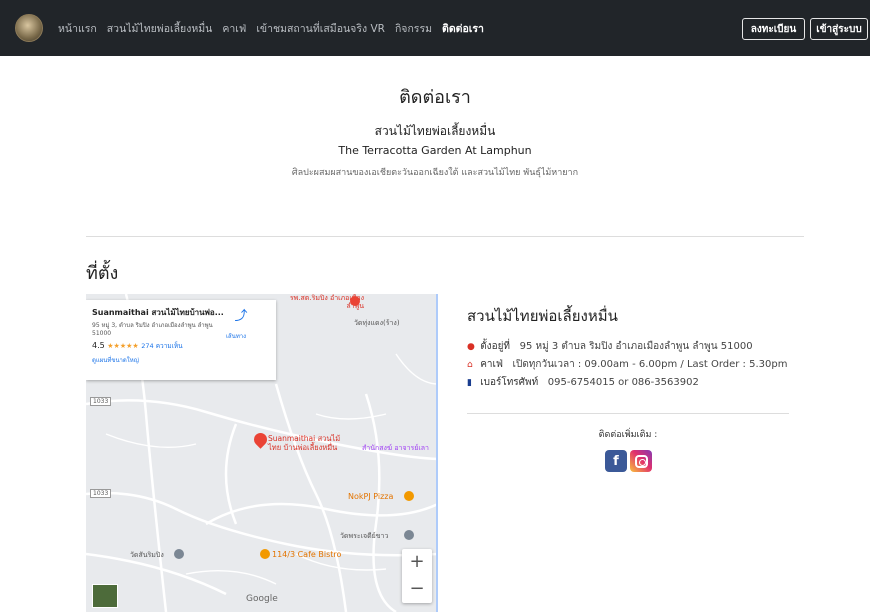  What do you see at coordinates (98, 345) in the screenshot?
I see `rating-value: 4.5` at bounding box center [98, 345].